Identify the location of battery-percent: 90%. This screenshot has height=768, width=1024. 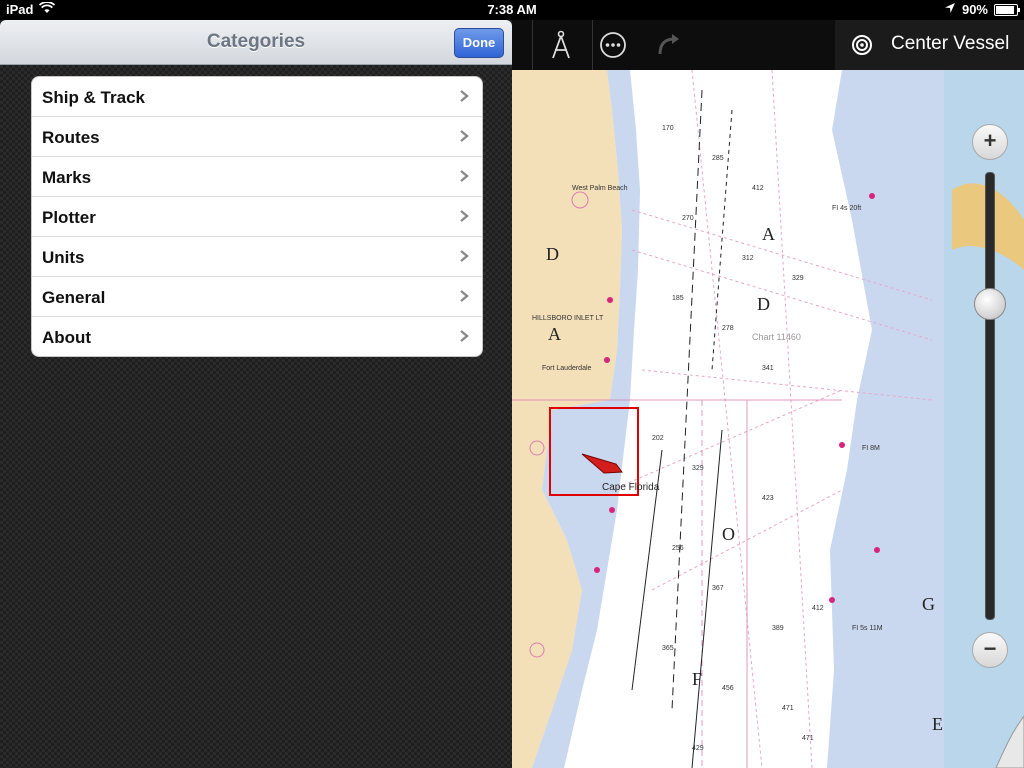
(974, 9).